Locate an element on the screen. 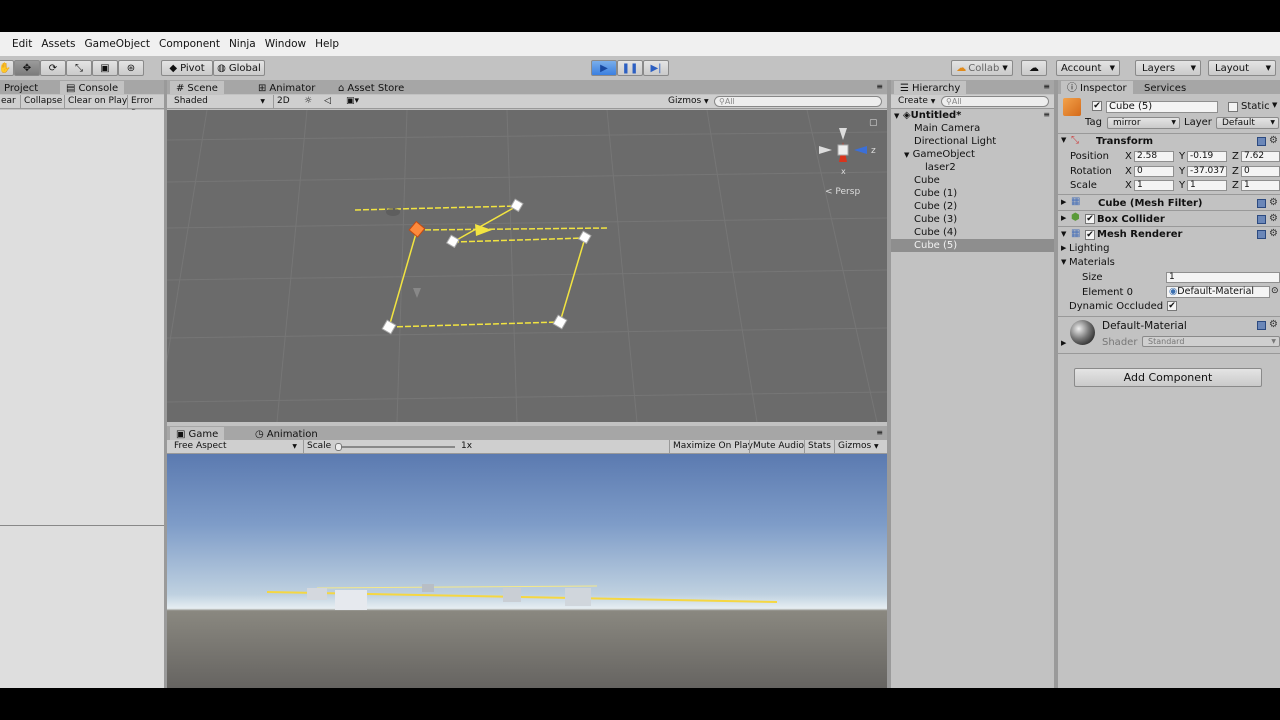 The height and width of the screenshot is (720, 1280). menu-assets: Assets is located at coordinates (58, 44).